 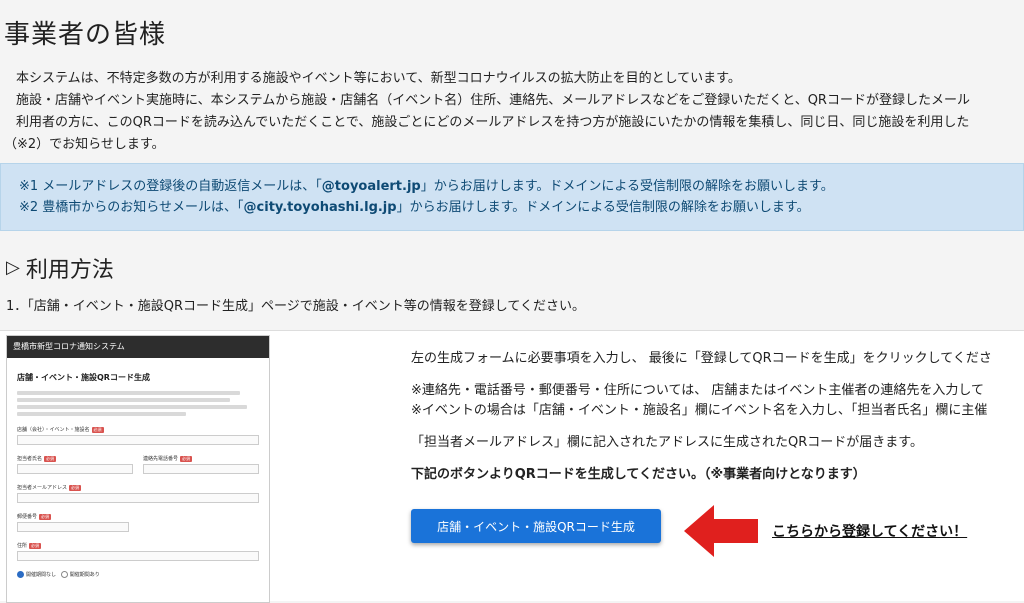 What do you see at coordinates (536, 526) in the screenshot?
I see `generate-qr-button: 店舗・イベント・施設QRコード生成` at bounding box center [536, 526].